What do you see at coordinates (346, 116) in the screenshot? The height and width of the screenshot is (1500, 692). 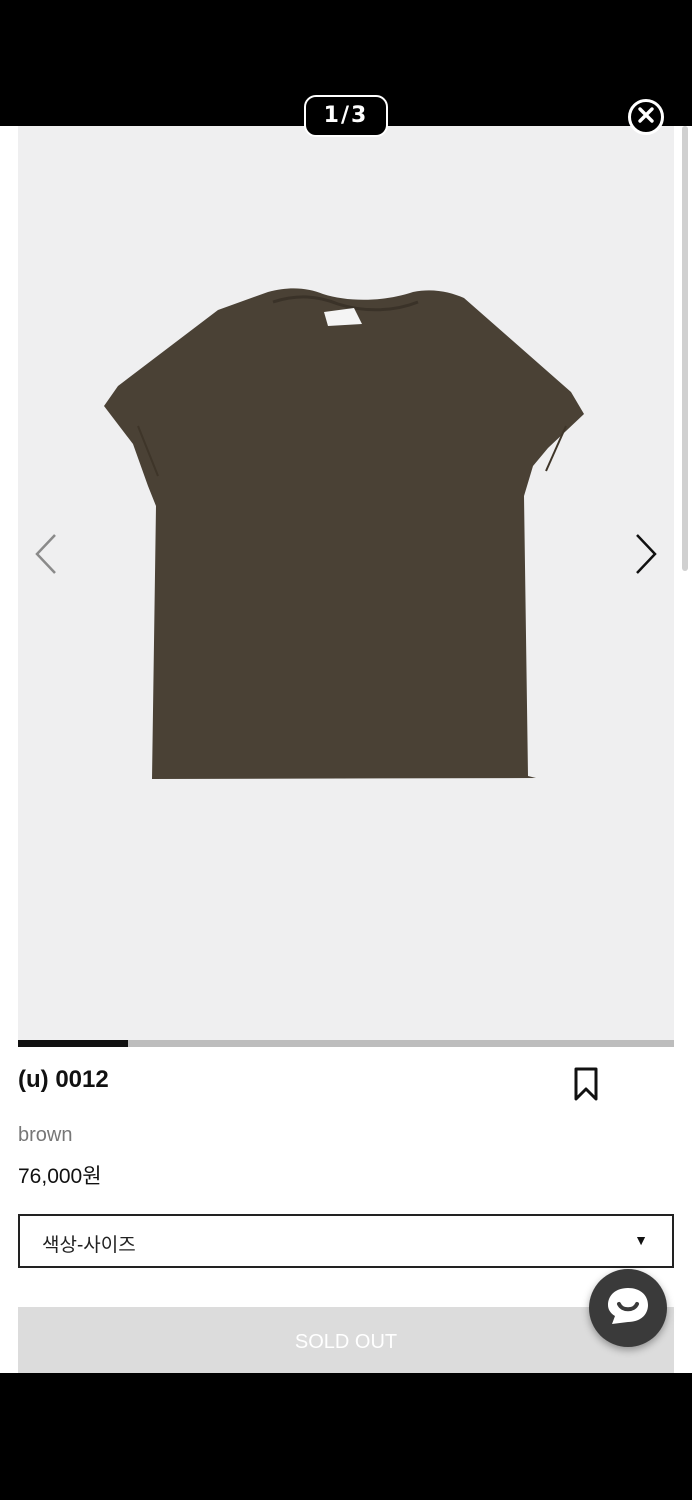 I see `image-counter: 1/3` at bounding box center [346, 116].